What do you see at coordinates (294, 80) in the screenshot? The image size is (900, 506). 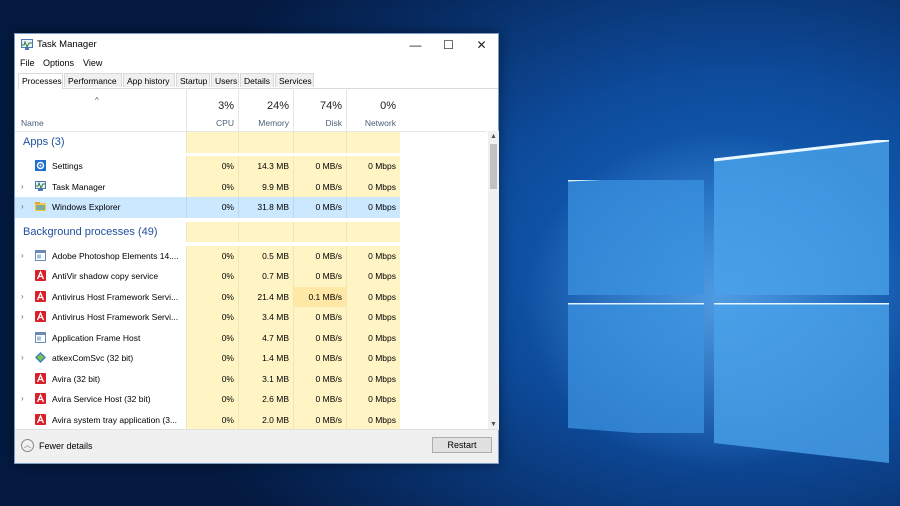 I see `tab-services: Services` at bounding box center [294, 80].